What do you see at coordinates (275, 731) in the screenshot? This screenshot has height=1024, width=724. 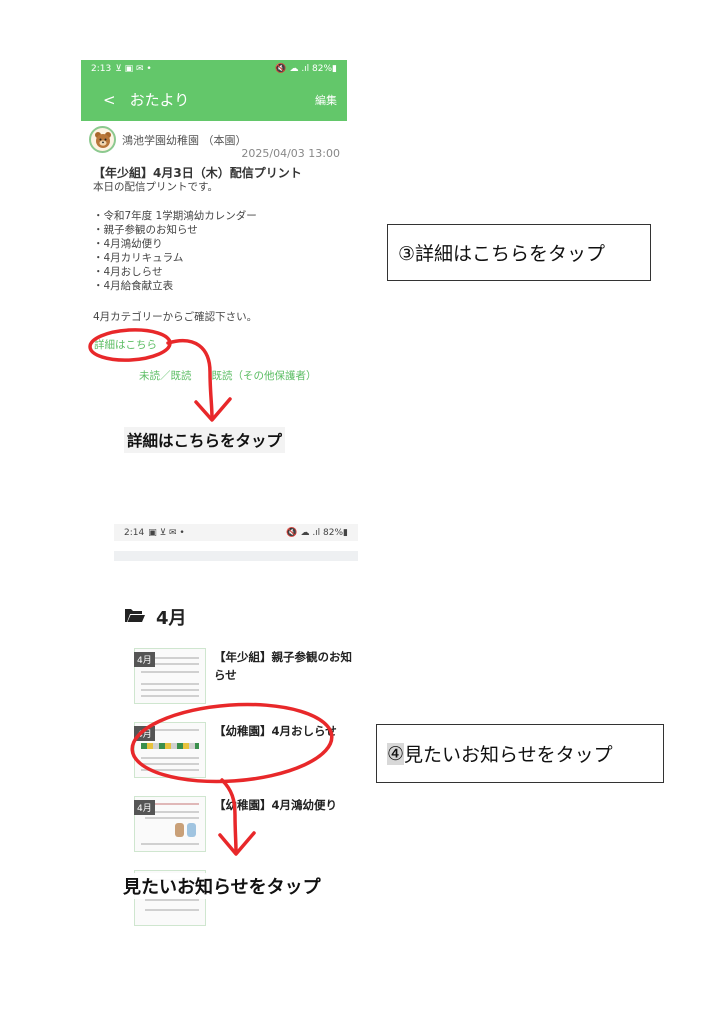 I see `notice-title: 【幼稚園】4月おしらせ` at bounding box center [275, 731].